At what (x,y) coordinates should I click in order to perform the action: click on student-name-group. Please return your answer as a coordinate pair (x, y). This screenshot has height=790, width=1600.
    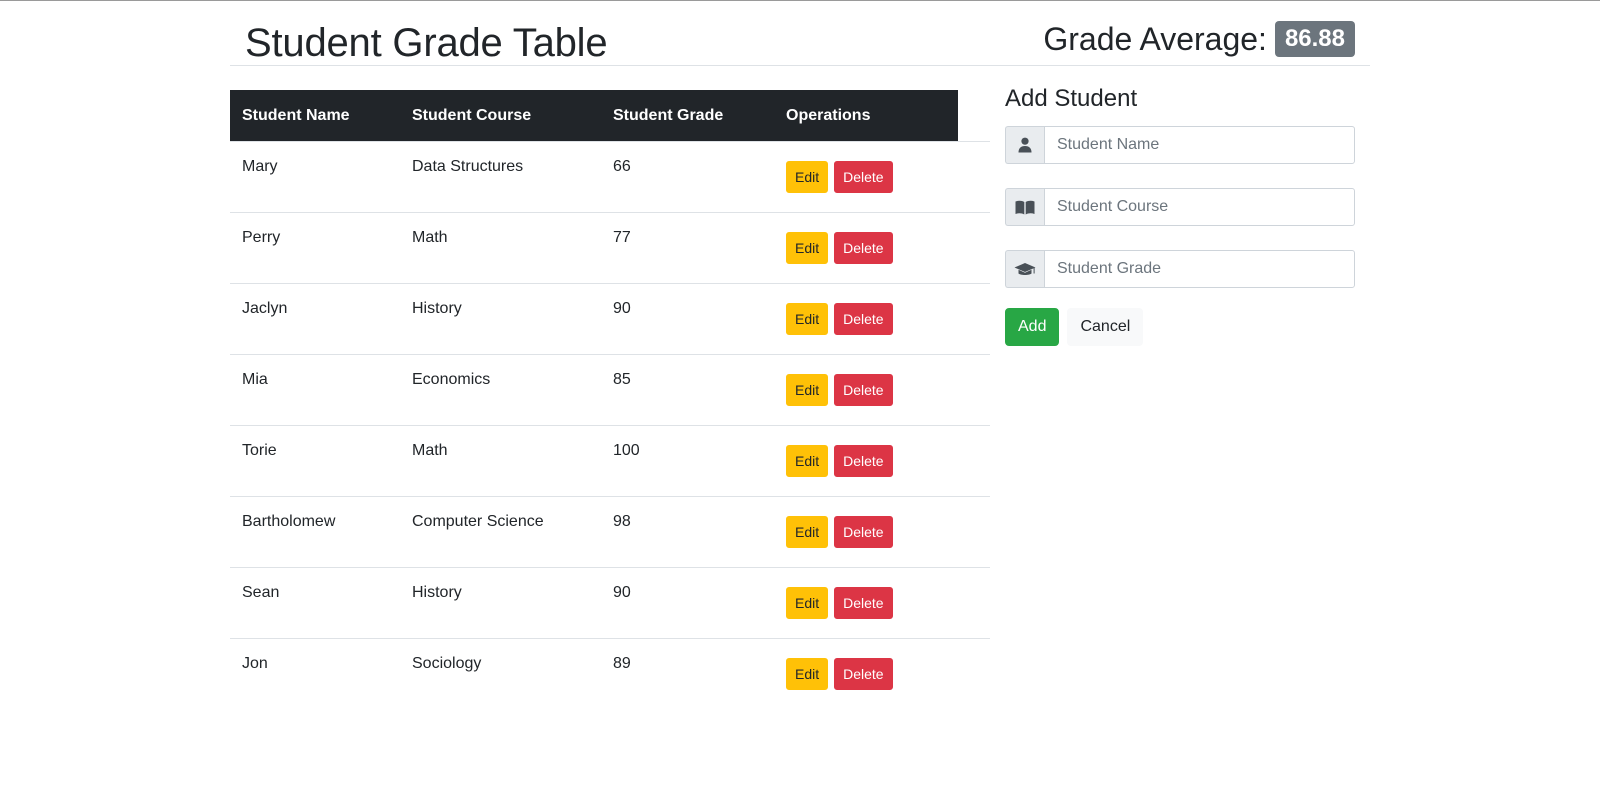
    Looking at the image, I should click on (1180, 145).